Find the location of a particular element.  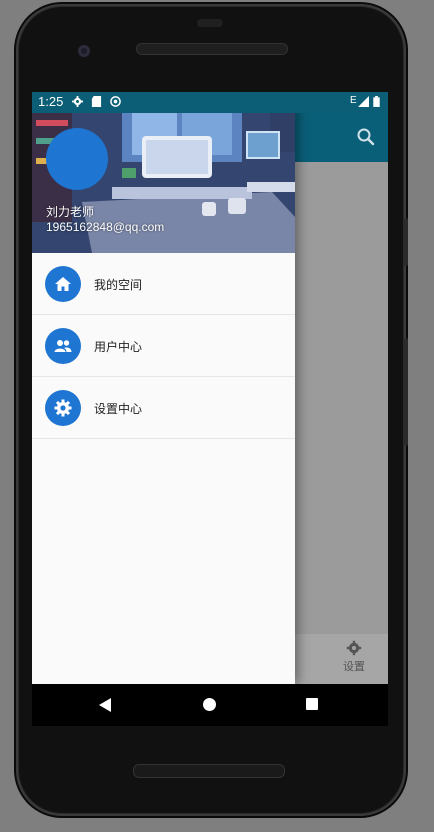

status-time: 1:25 is located at coordinates (51, 101).